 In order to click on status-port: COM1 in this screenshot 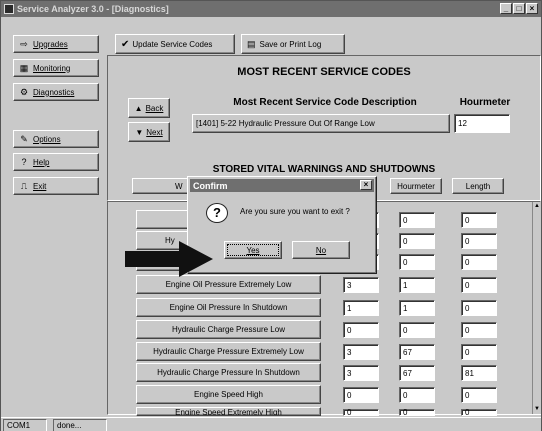, I will do `click(25, 425)`.